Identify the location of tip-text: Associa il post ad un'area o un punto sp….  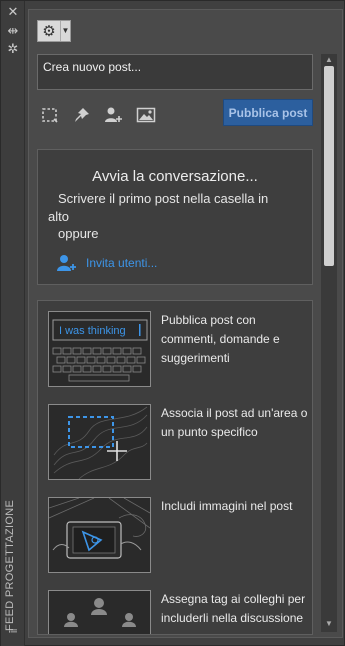
(234, 422).